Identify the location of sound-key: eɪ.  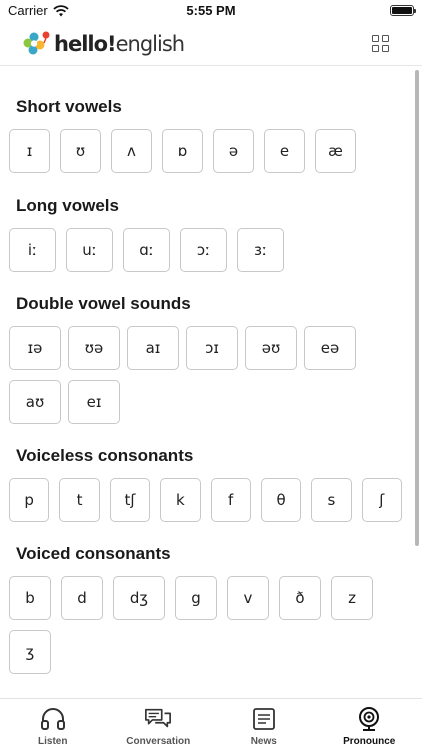
(94, 402).